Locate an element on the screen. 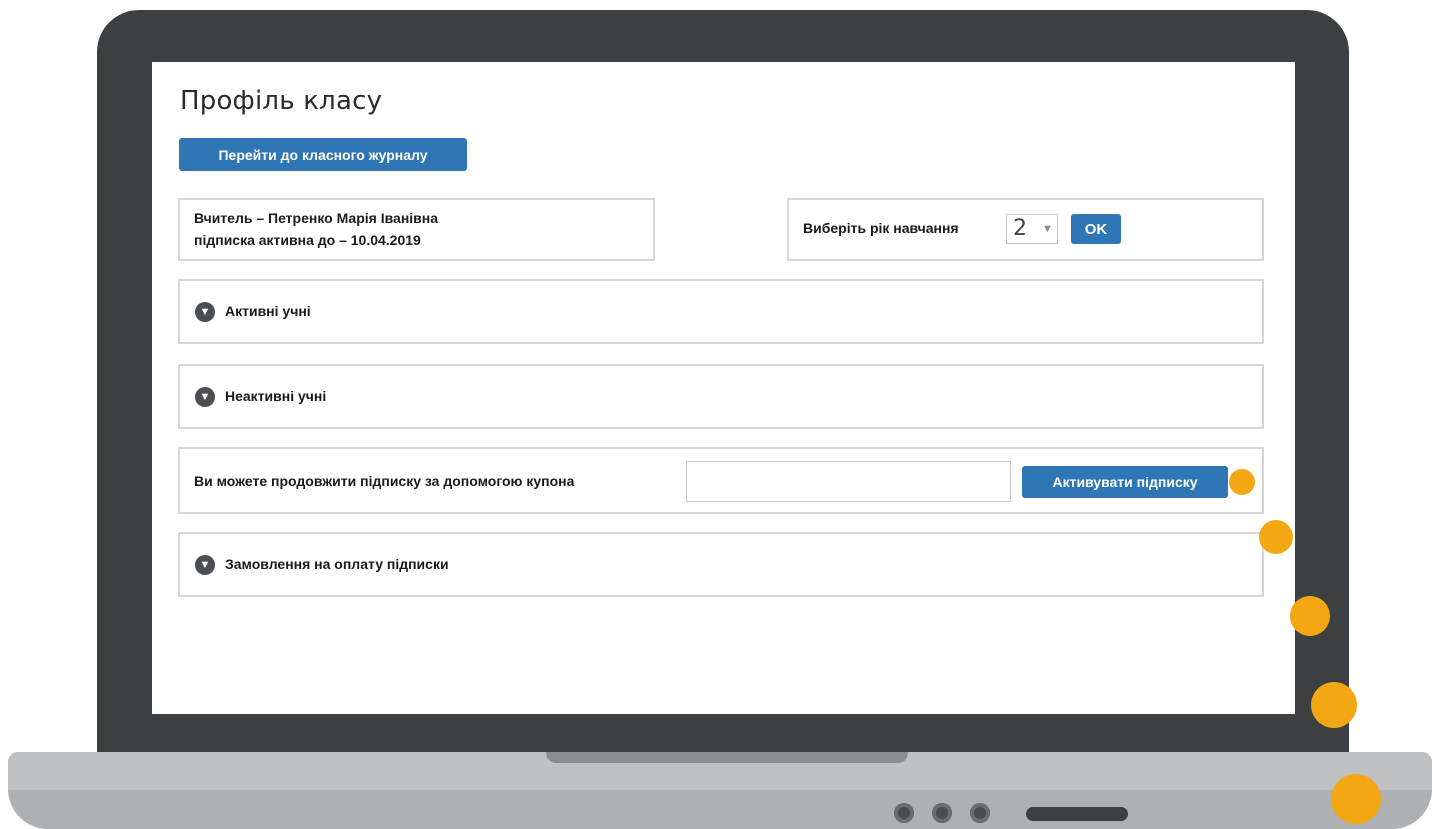  slot-icon is located at coordinates (1077, 814).